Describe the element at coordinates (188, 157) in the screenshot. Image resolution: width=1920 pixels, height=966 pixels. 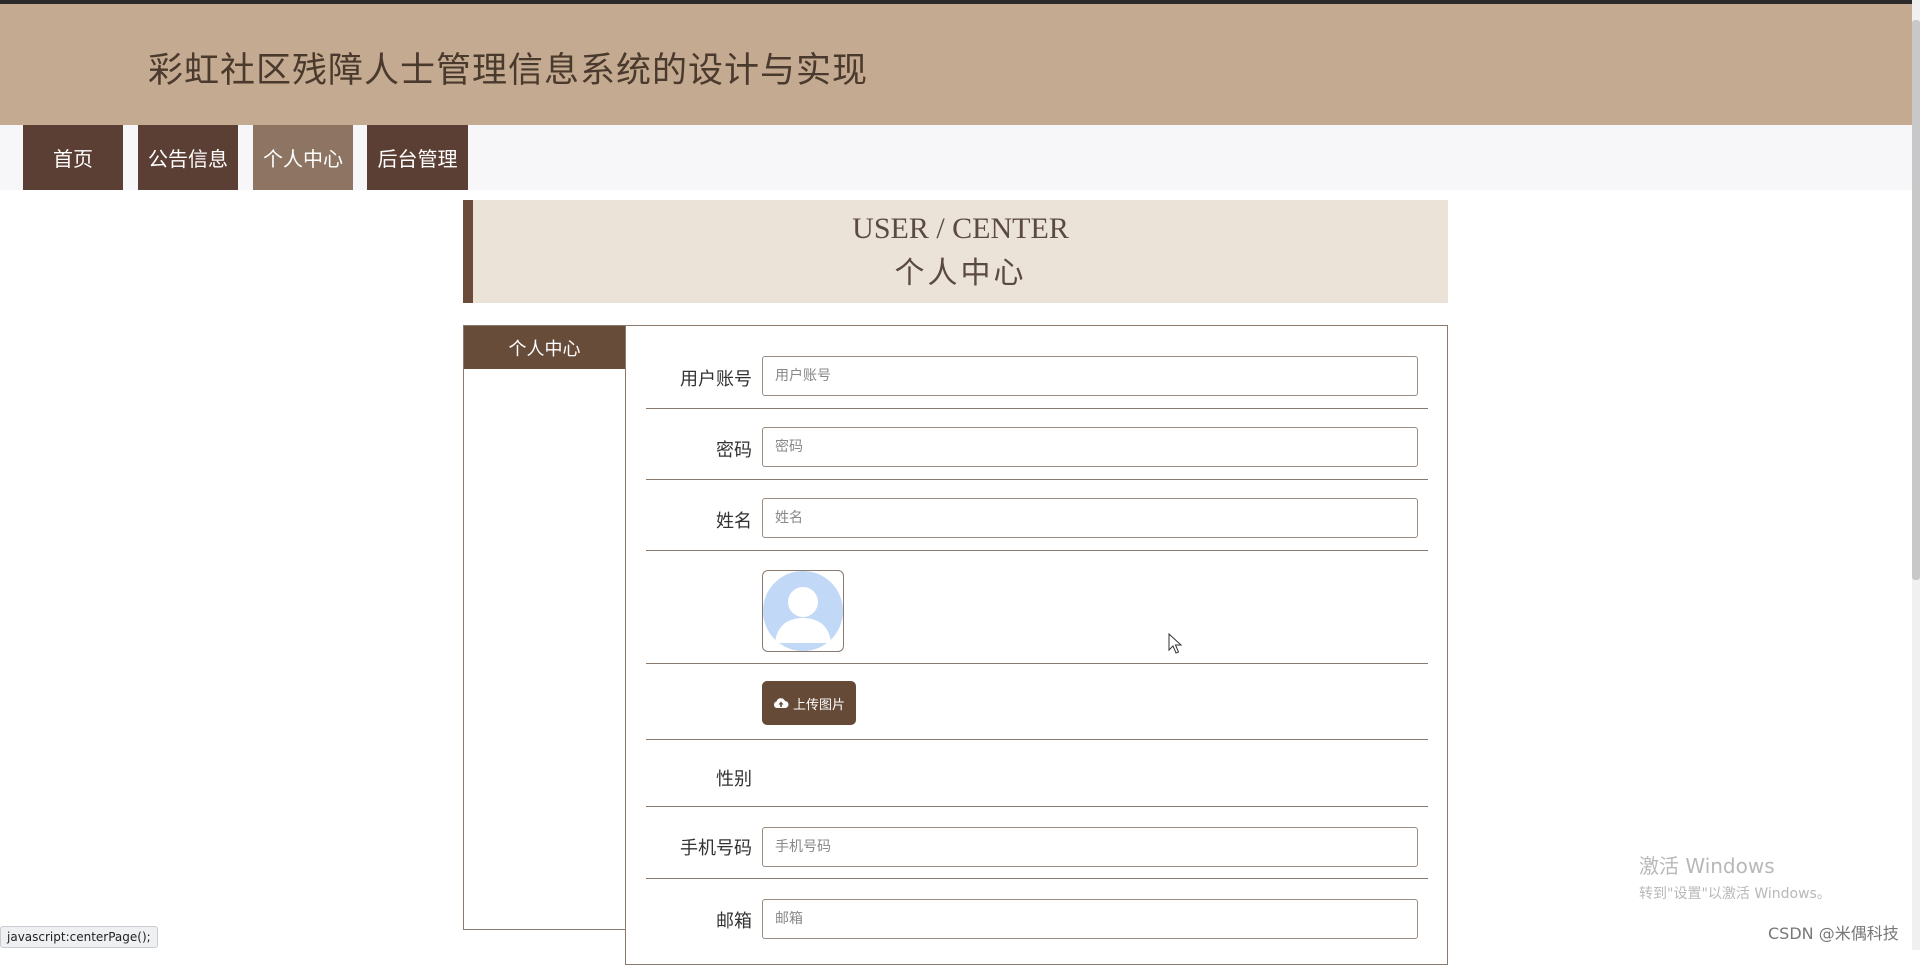
I see `nav-item-announcements: 公告信息` at that location.